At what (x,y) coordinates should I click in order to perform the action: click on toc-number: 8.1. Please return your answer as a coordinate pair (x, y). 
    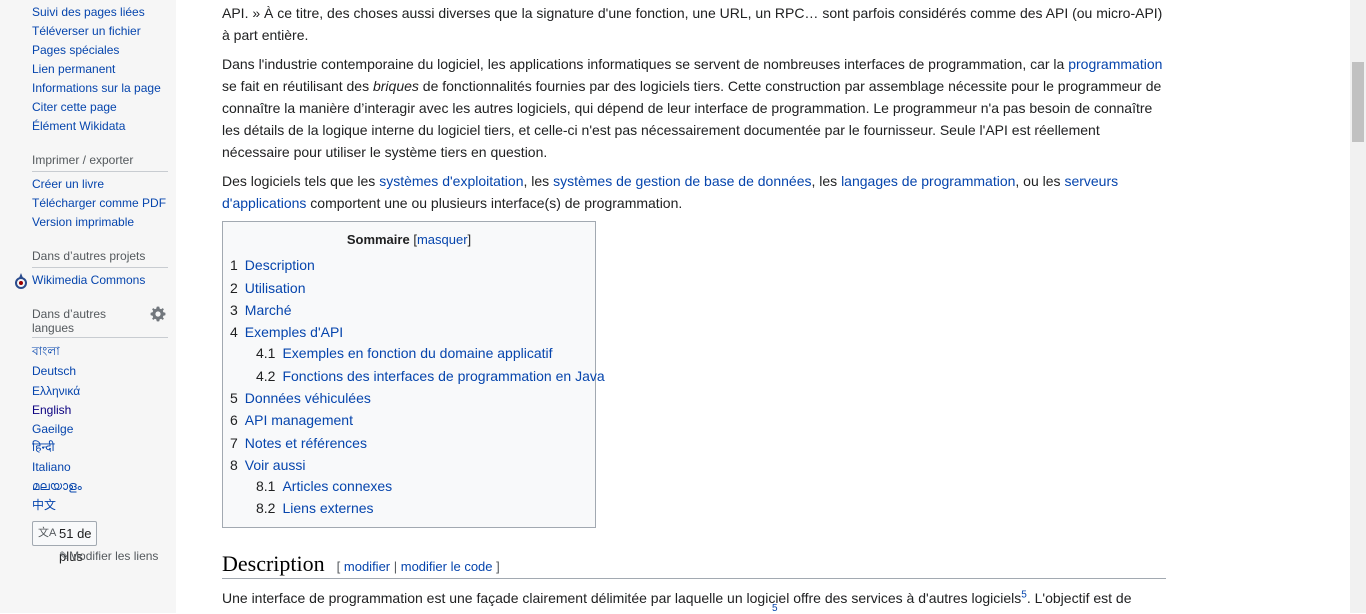
    Looking at the image, I should click on (266, 486).